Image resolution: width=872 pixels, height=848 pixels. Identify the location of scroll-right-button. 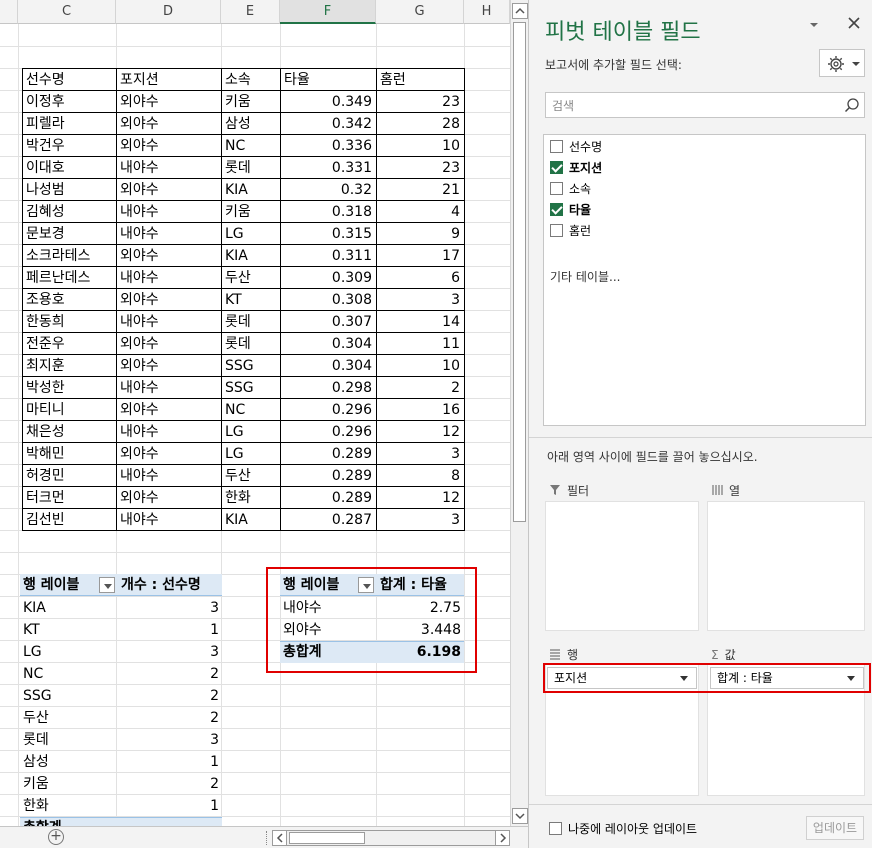
(502, 838).